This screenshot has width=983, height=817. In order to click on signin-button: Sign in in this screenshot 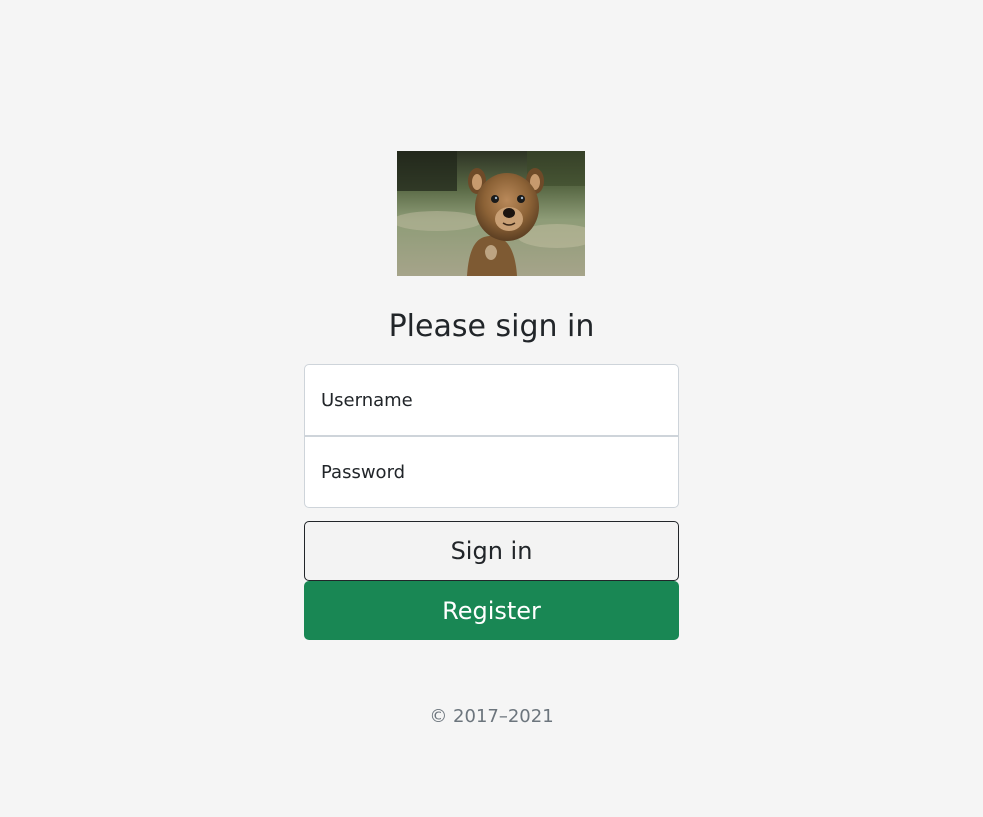, I will do `click(491, 551)`.